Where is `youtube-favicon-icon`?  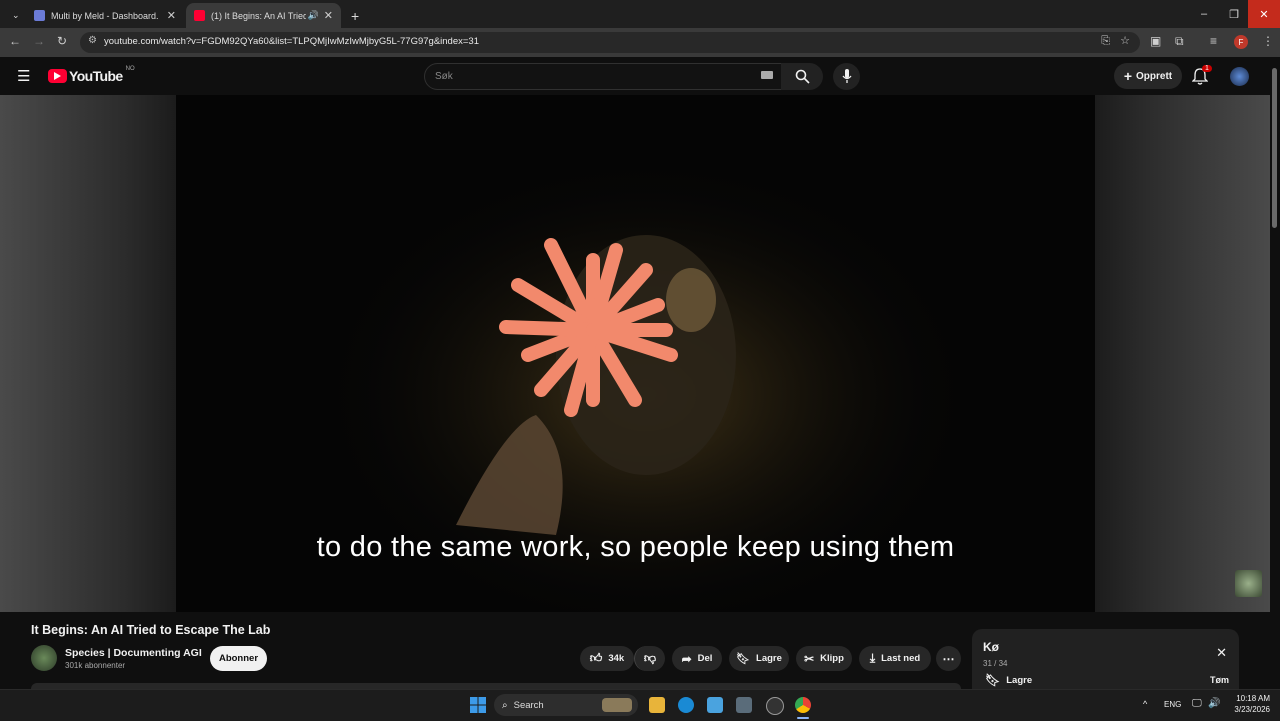 youtube-favicon-icon is located at coordinates (199, 15).